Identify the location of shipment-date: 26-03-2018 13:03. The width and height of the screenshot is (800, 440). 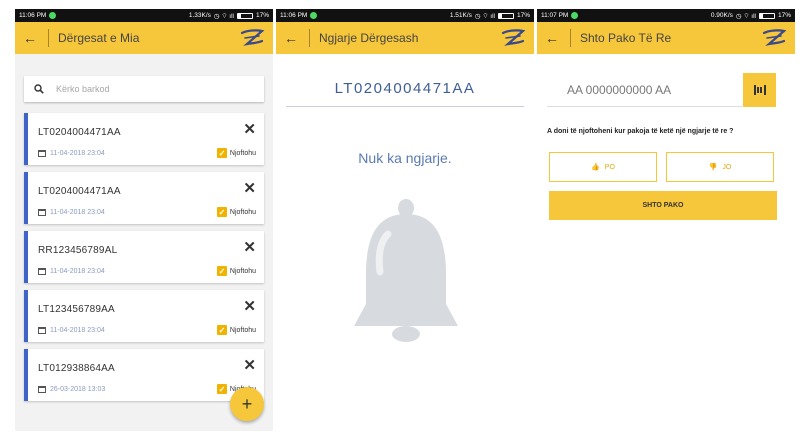
(71, 389).